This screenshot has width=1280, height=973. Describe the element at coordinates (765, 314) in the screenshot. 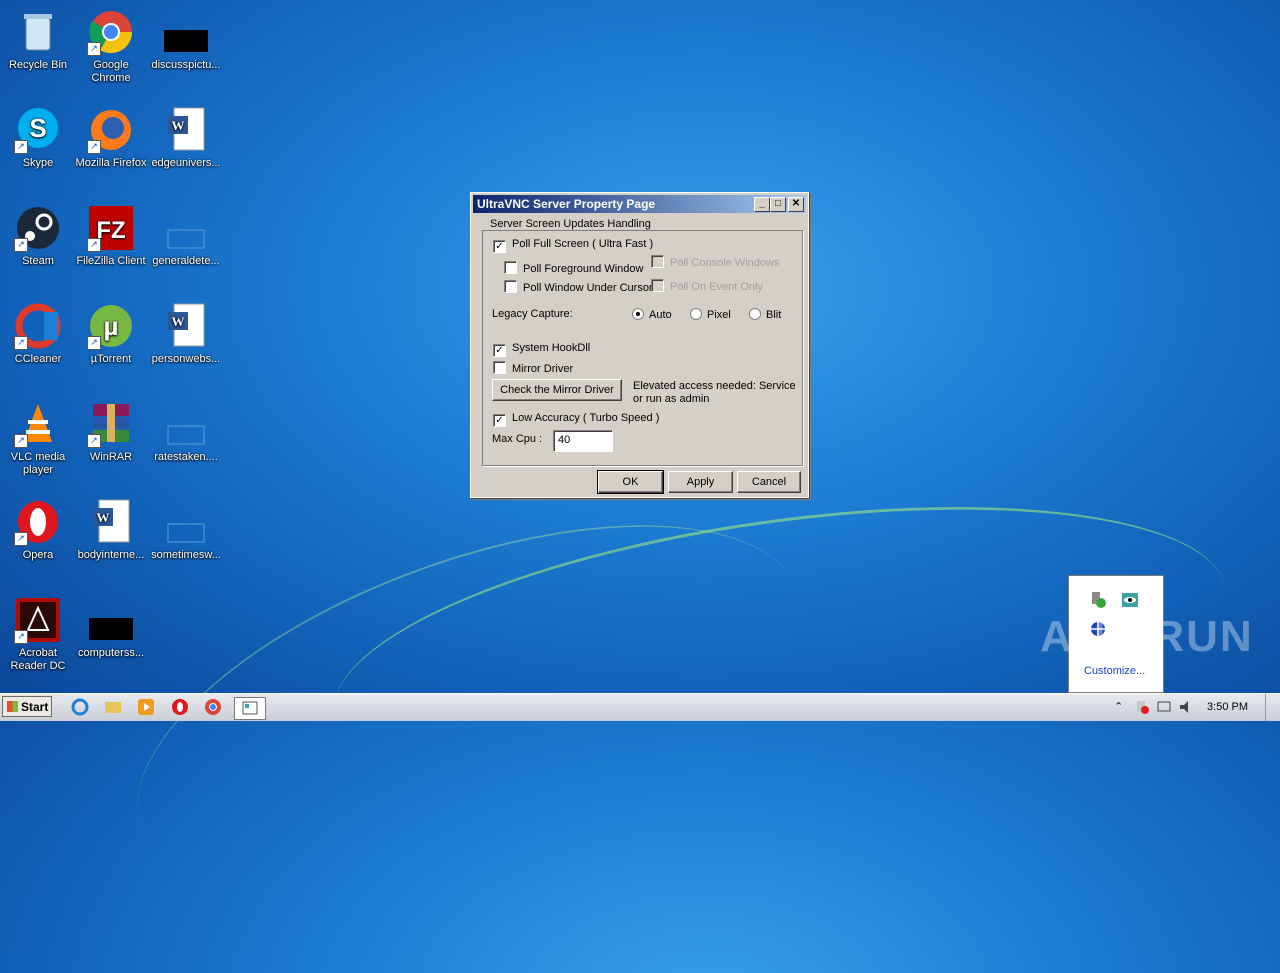

I see `capture-radio-blit: Blit` at that location.